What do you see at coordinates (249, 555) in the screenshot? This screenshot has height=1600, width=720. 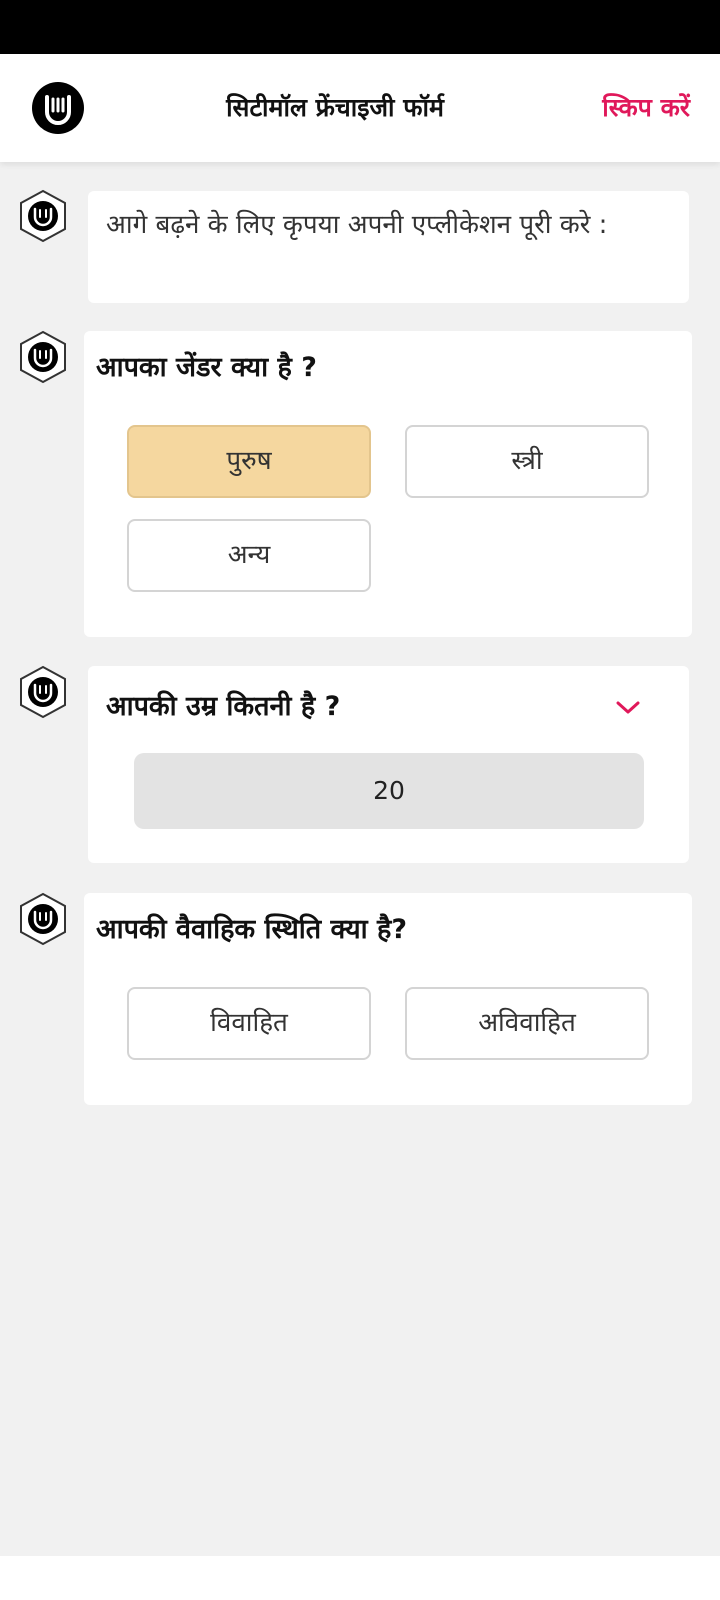 I see `gender-option-other: अन्य` at bounding box center [249, 555].